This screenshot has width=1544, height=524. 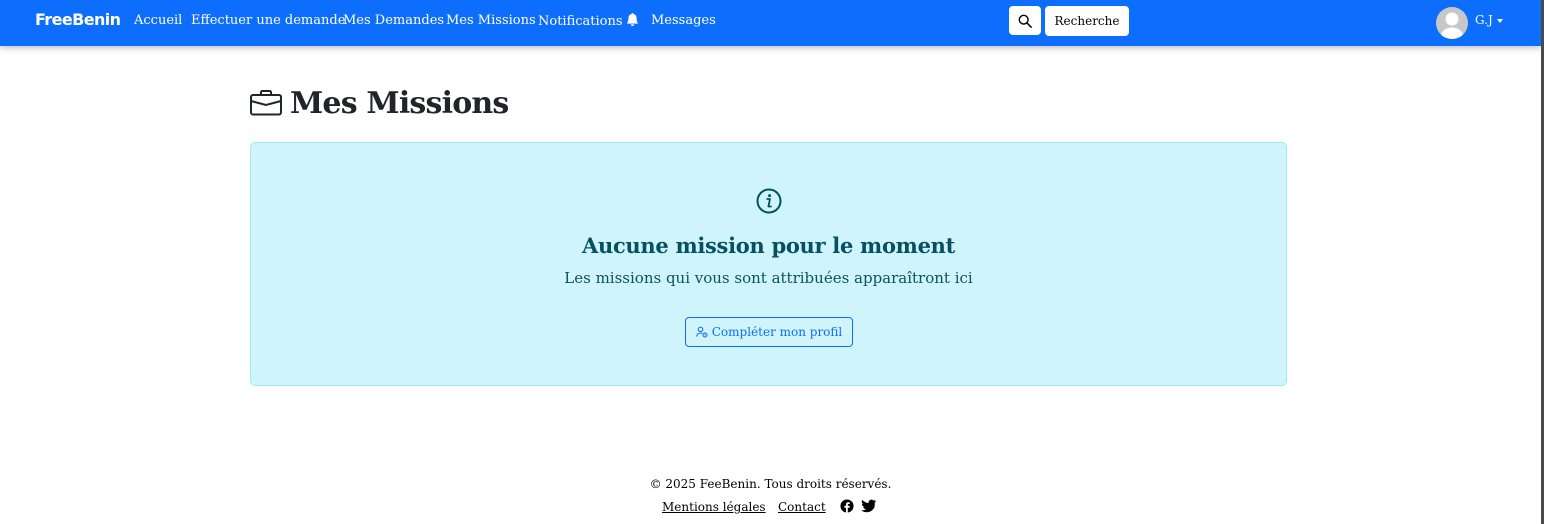 I want to click on nav-mes-demandes: Mes Demandes, so click(x=393, y=20).